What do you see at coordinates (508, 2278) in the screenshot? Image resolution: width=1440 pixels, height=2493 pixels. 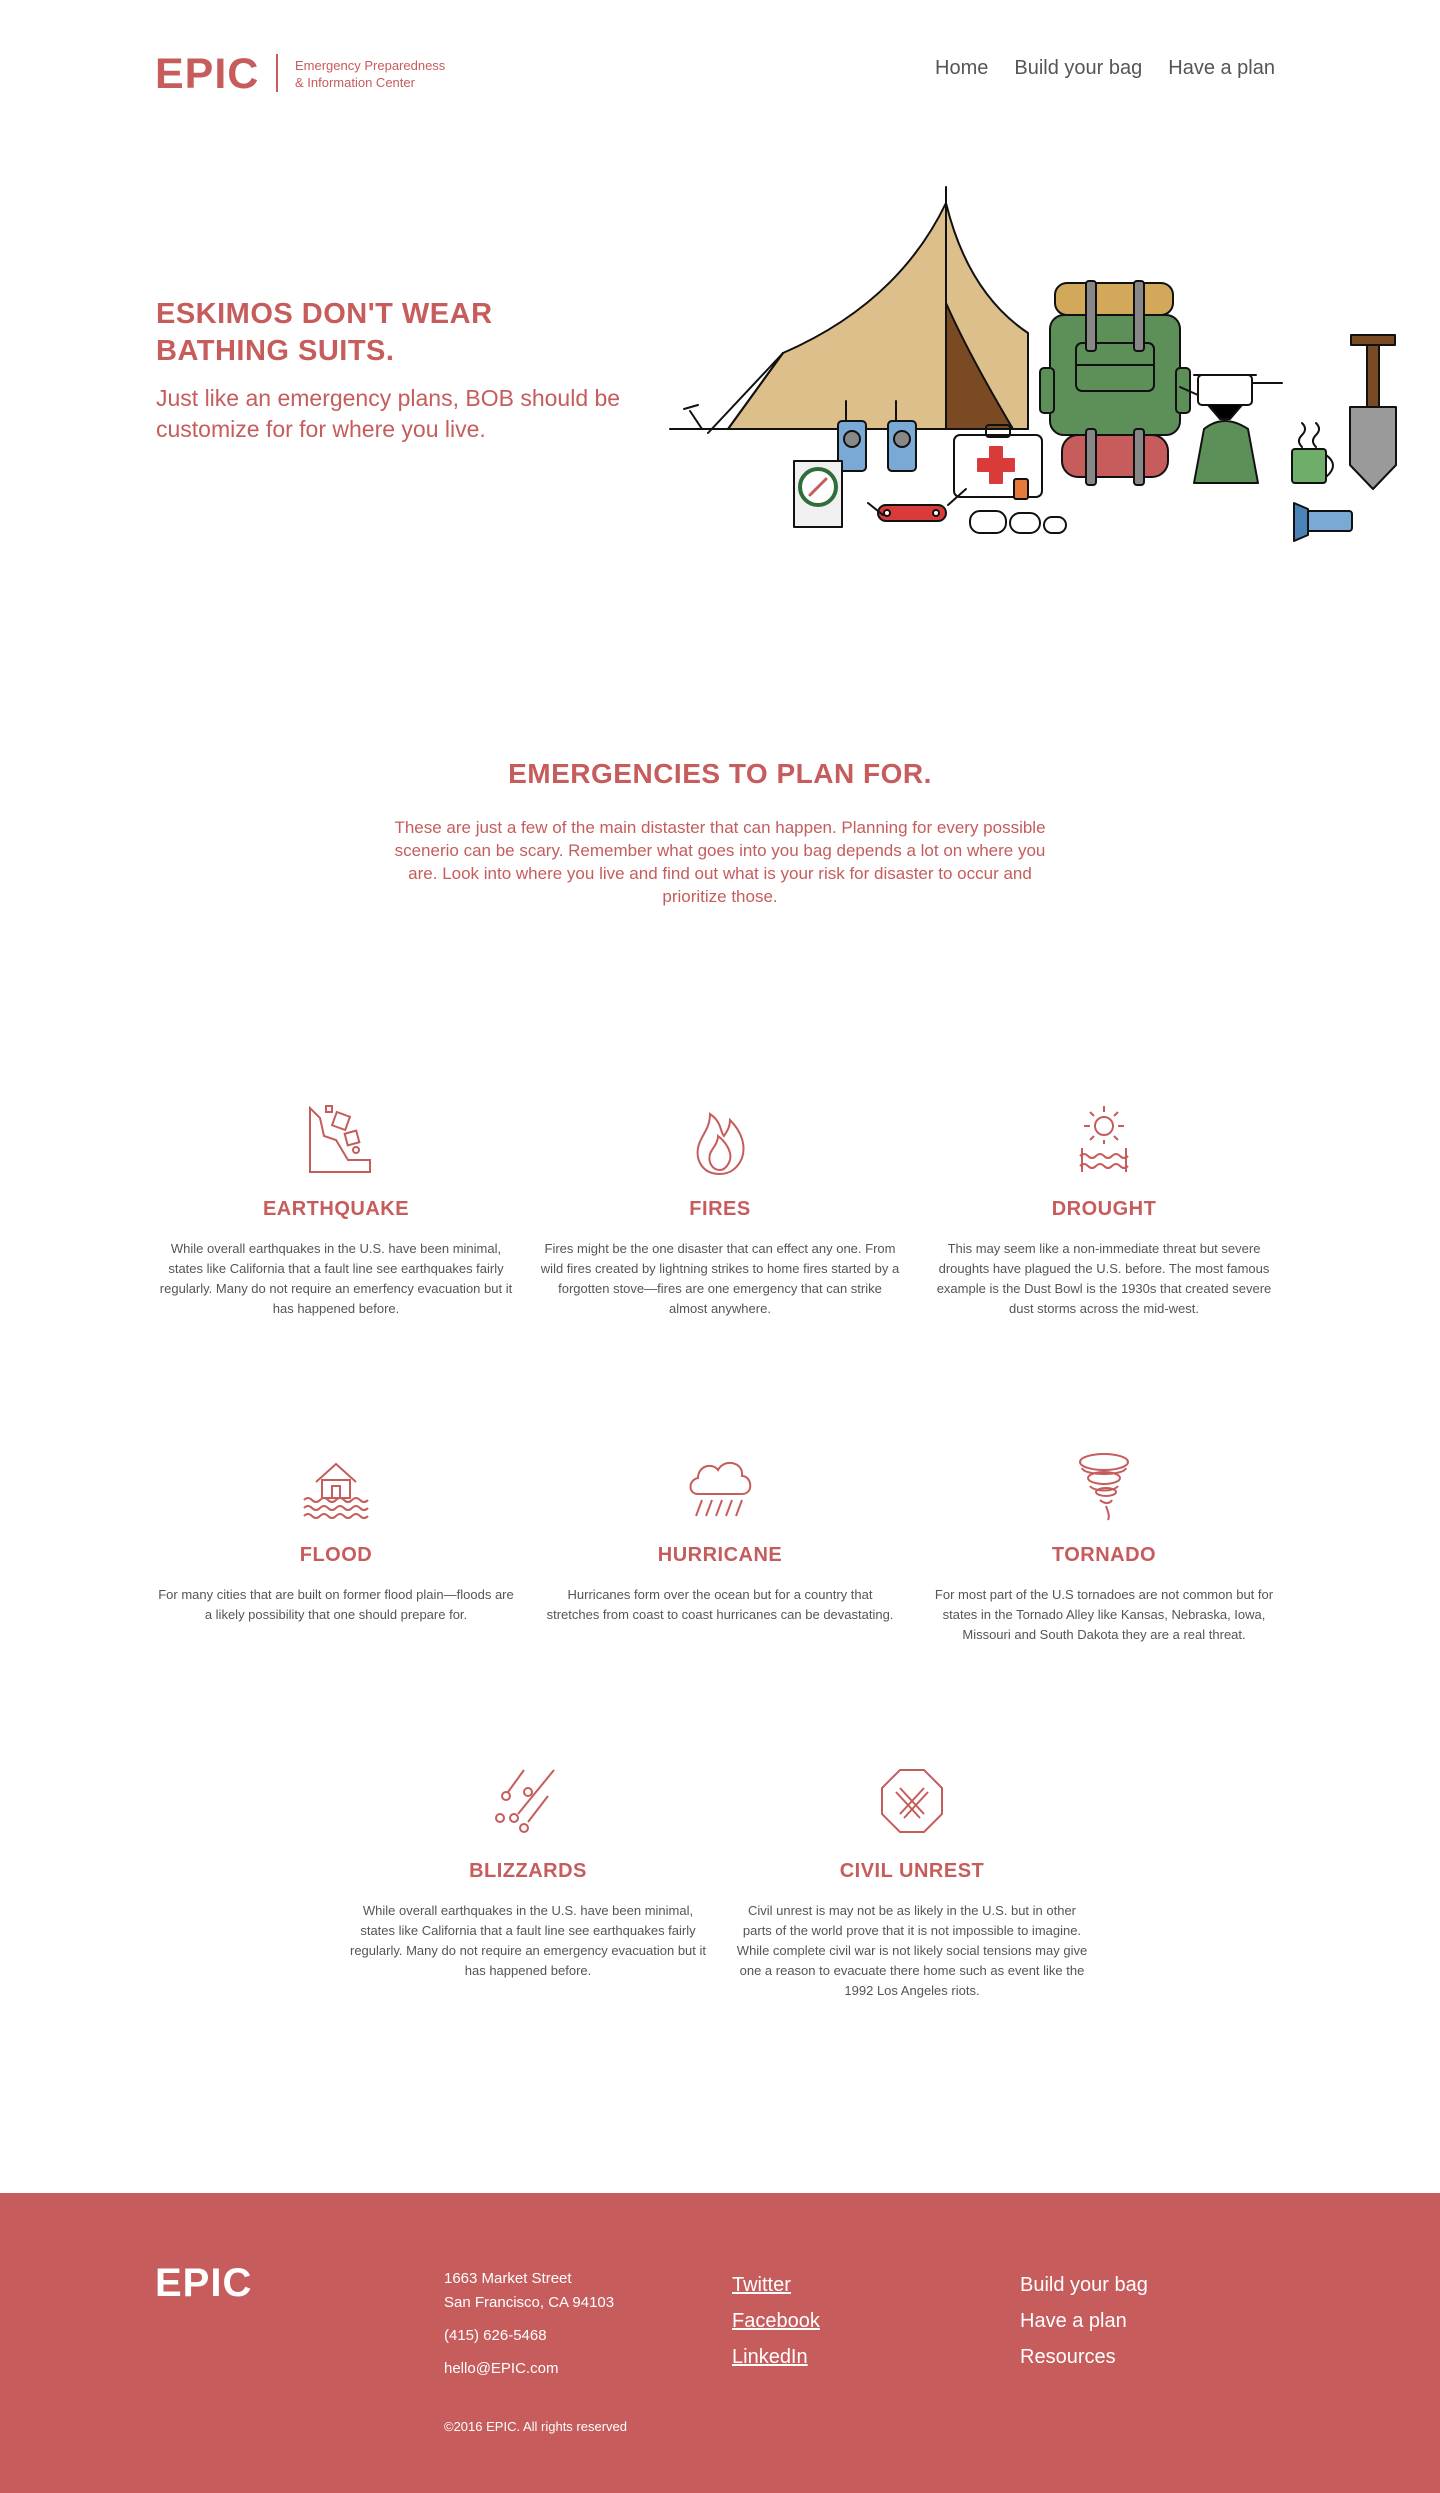 I see `address-line-1: 1663 Market Street` at bounding box center [508, 2278].